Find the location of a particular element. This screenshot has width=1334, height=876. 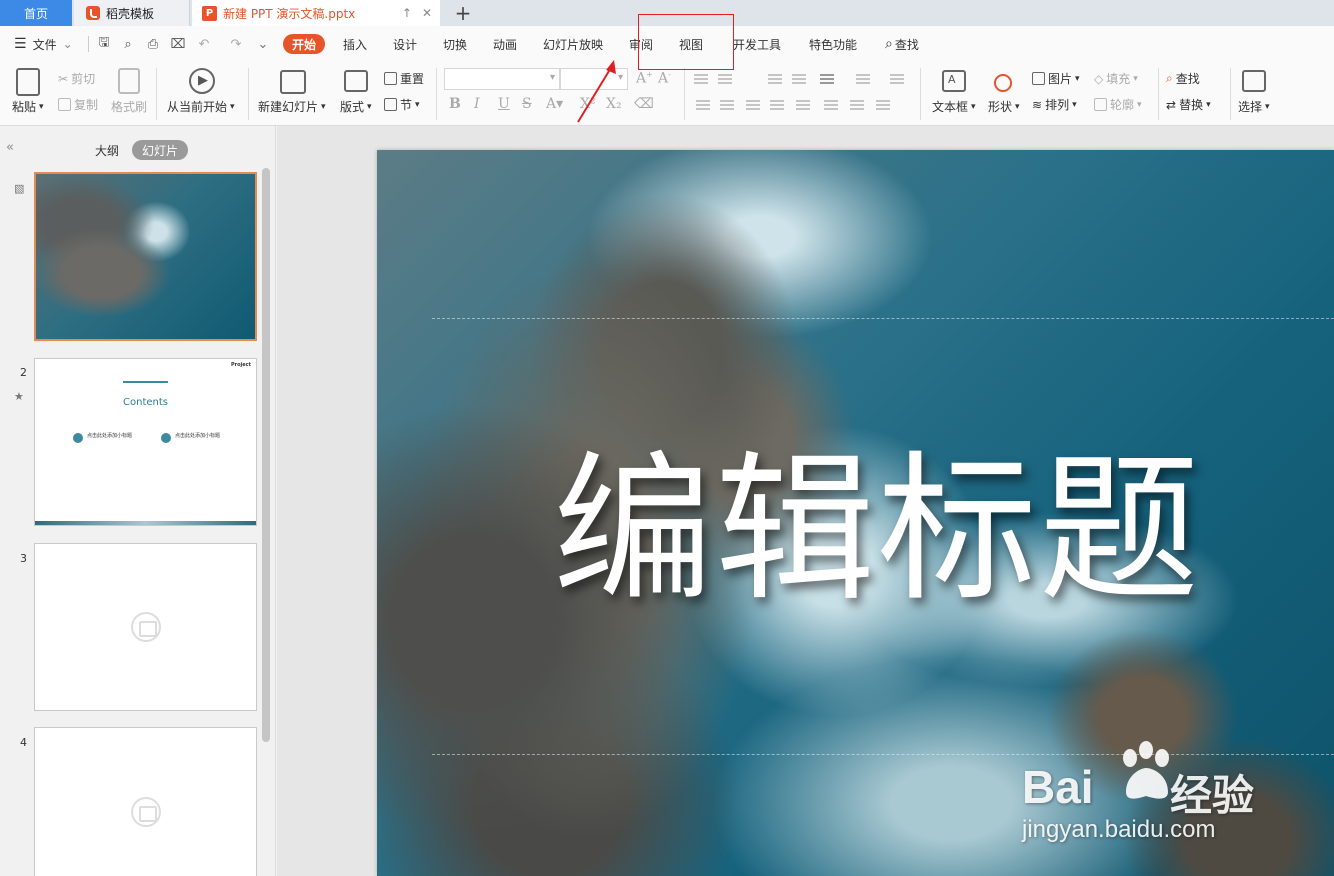

menu-insert-label: 插入 is located at coordinates (355, 44).